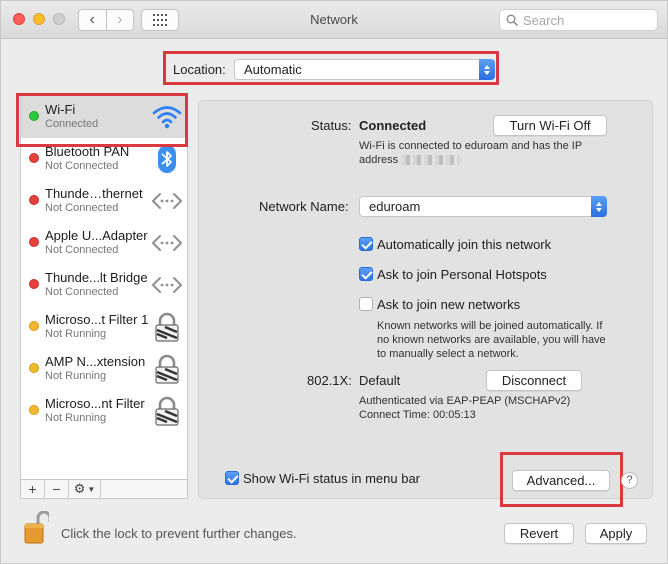  Describe the element at coordinates (199, 69) in the screenshot. I see `location-label: Location:` at that location.